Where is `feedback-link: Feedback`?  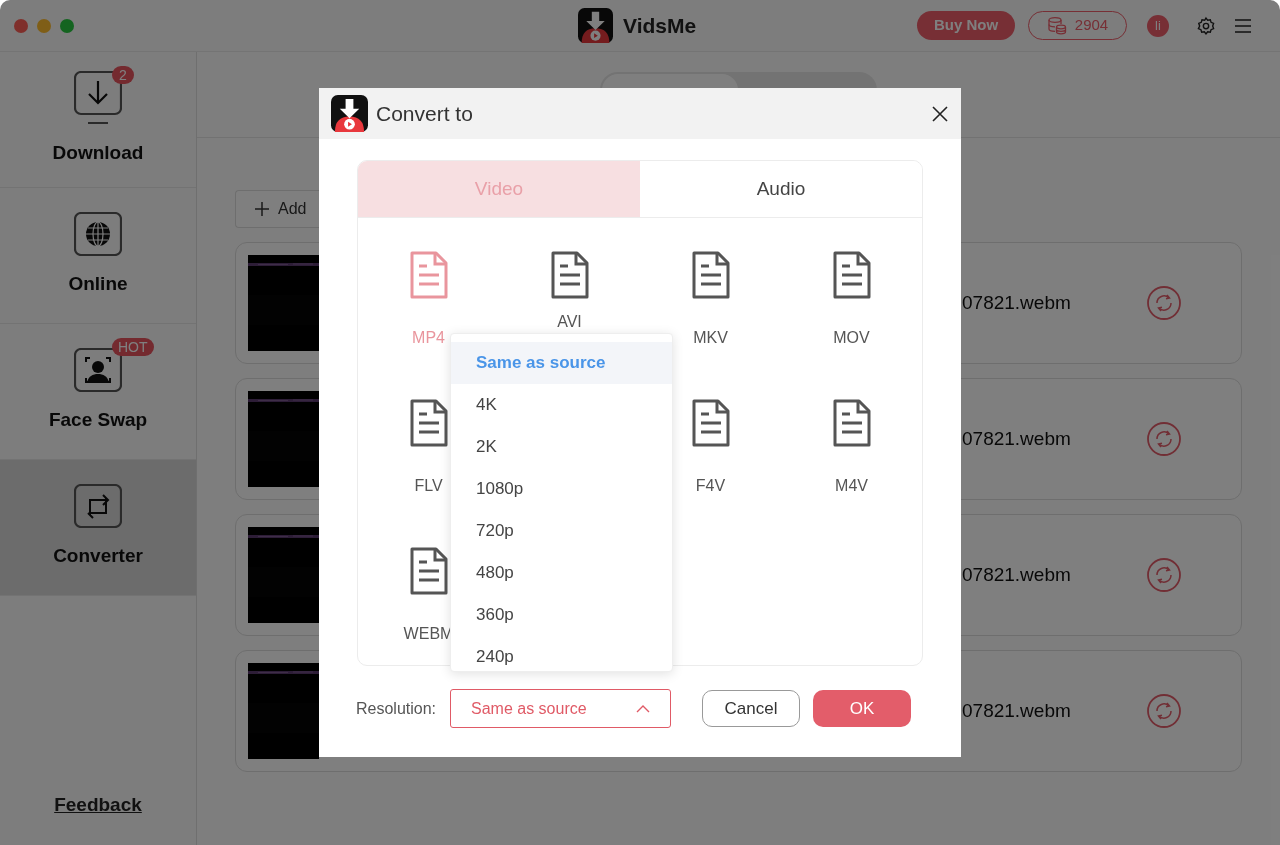 feedback-link: Feedback is located at coordinates (98, 804).